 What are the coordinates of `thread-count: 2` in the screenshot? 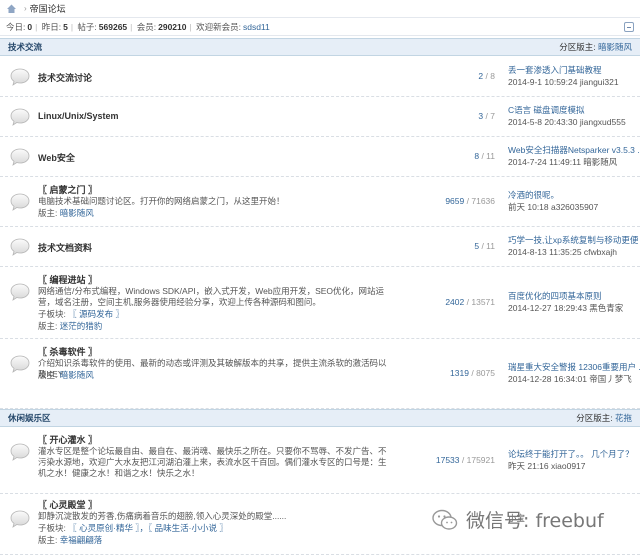 It's located at (481, 76).